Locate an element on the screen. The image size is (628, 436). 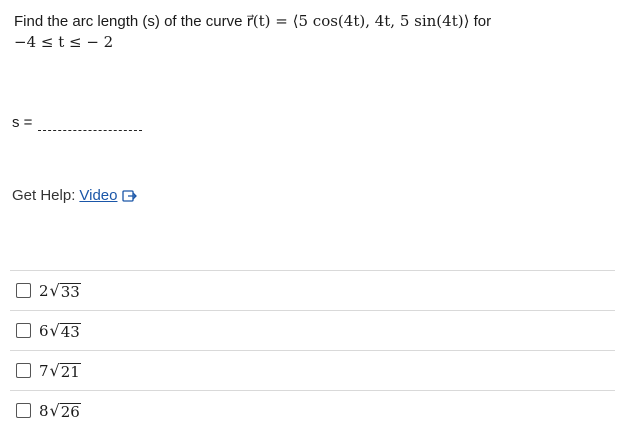
question-suffix: for is located at coordinates (480, 21).